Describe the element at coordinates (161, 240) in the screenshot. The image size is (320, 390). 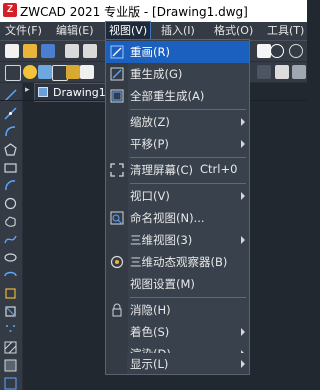
I see `menu-item-label: 三维视图(3)` at that location.